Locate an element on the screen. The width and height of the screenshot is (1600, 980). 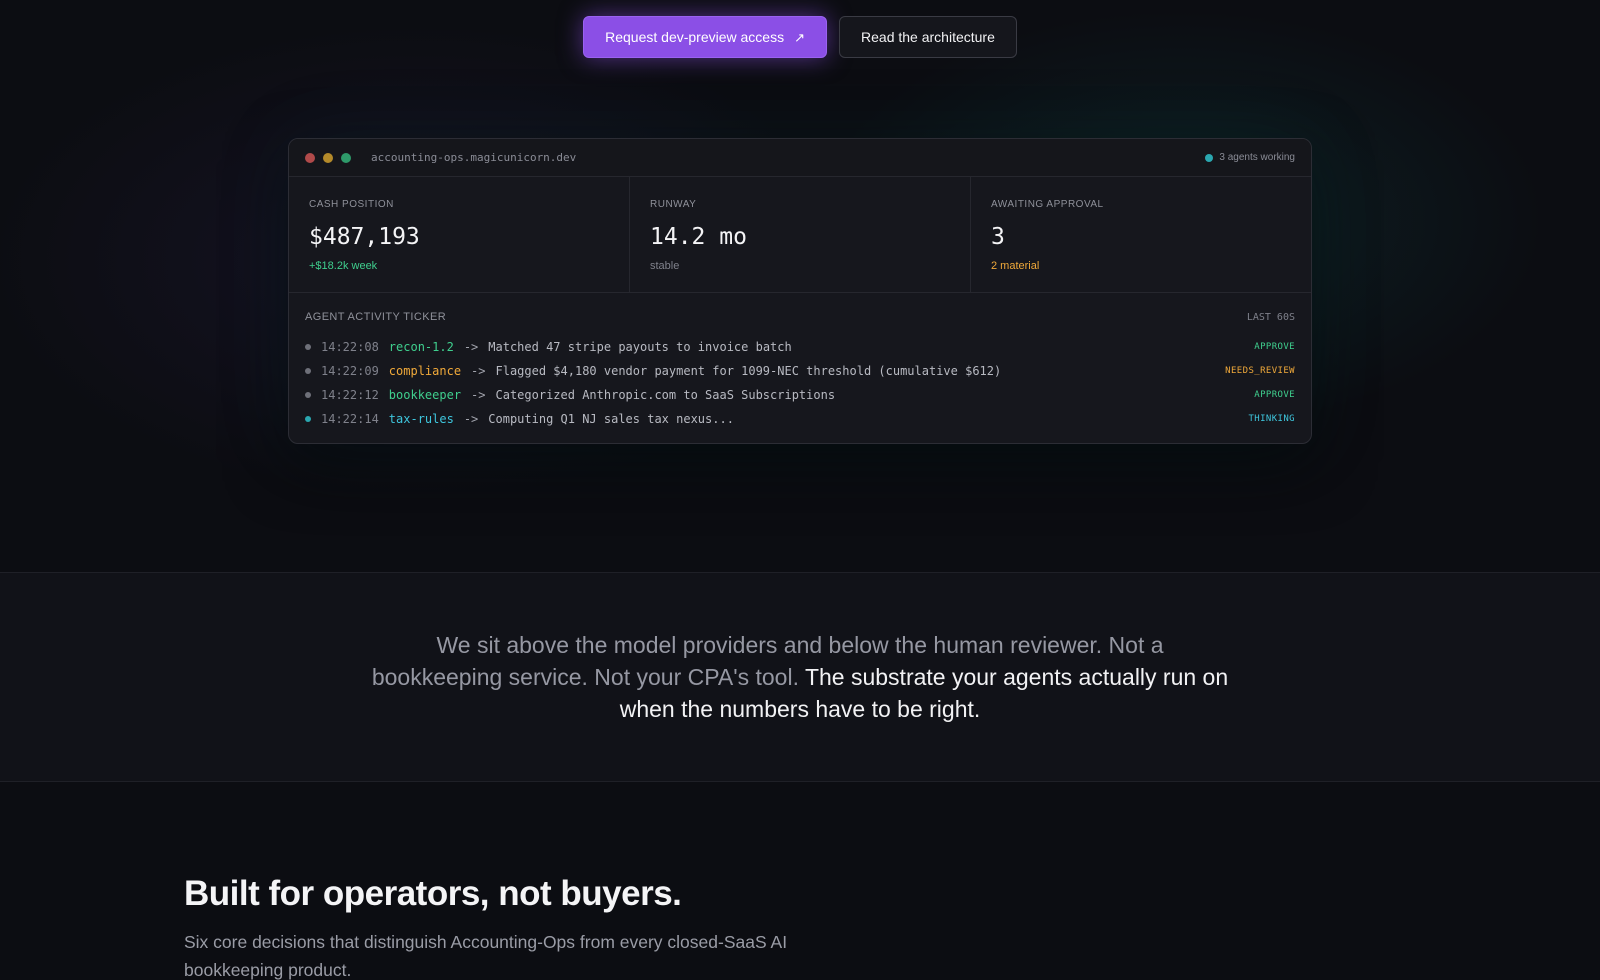
metric-value: 3 is located at coordinates (998, 237).